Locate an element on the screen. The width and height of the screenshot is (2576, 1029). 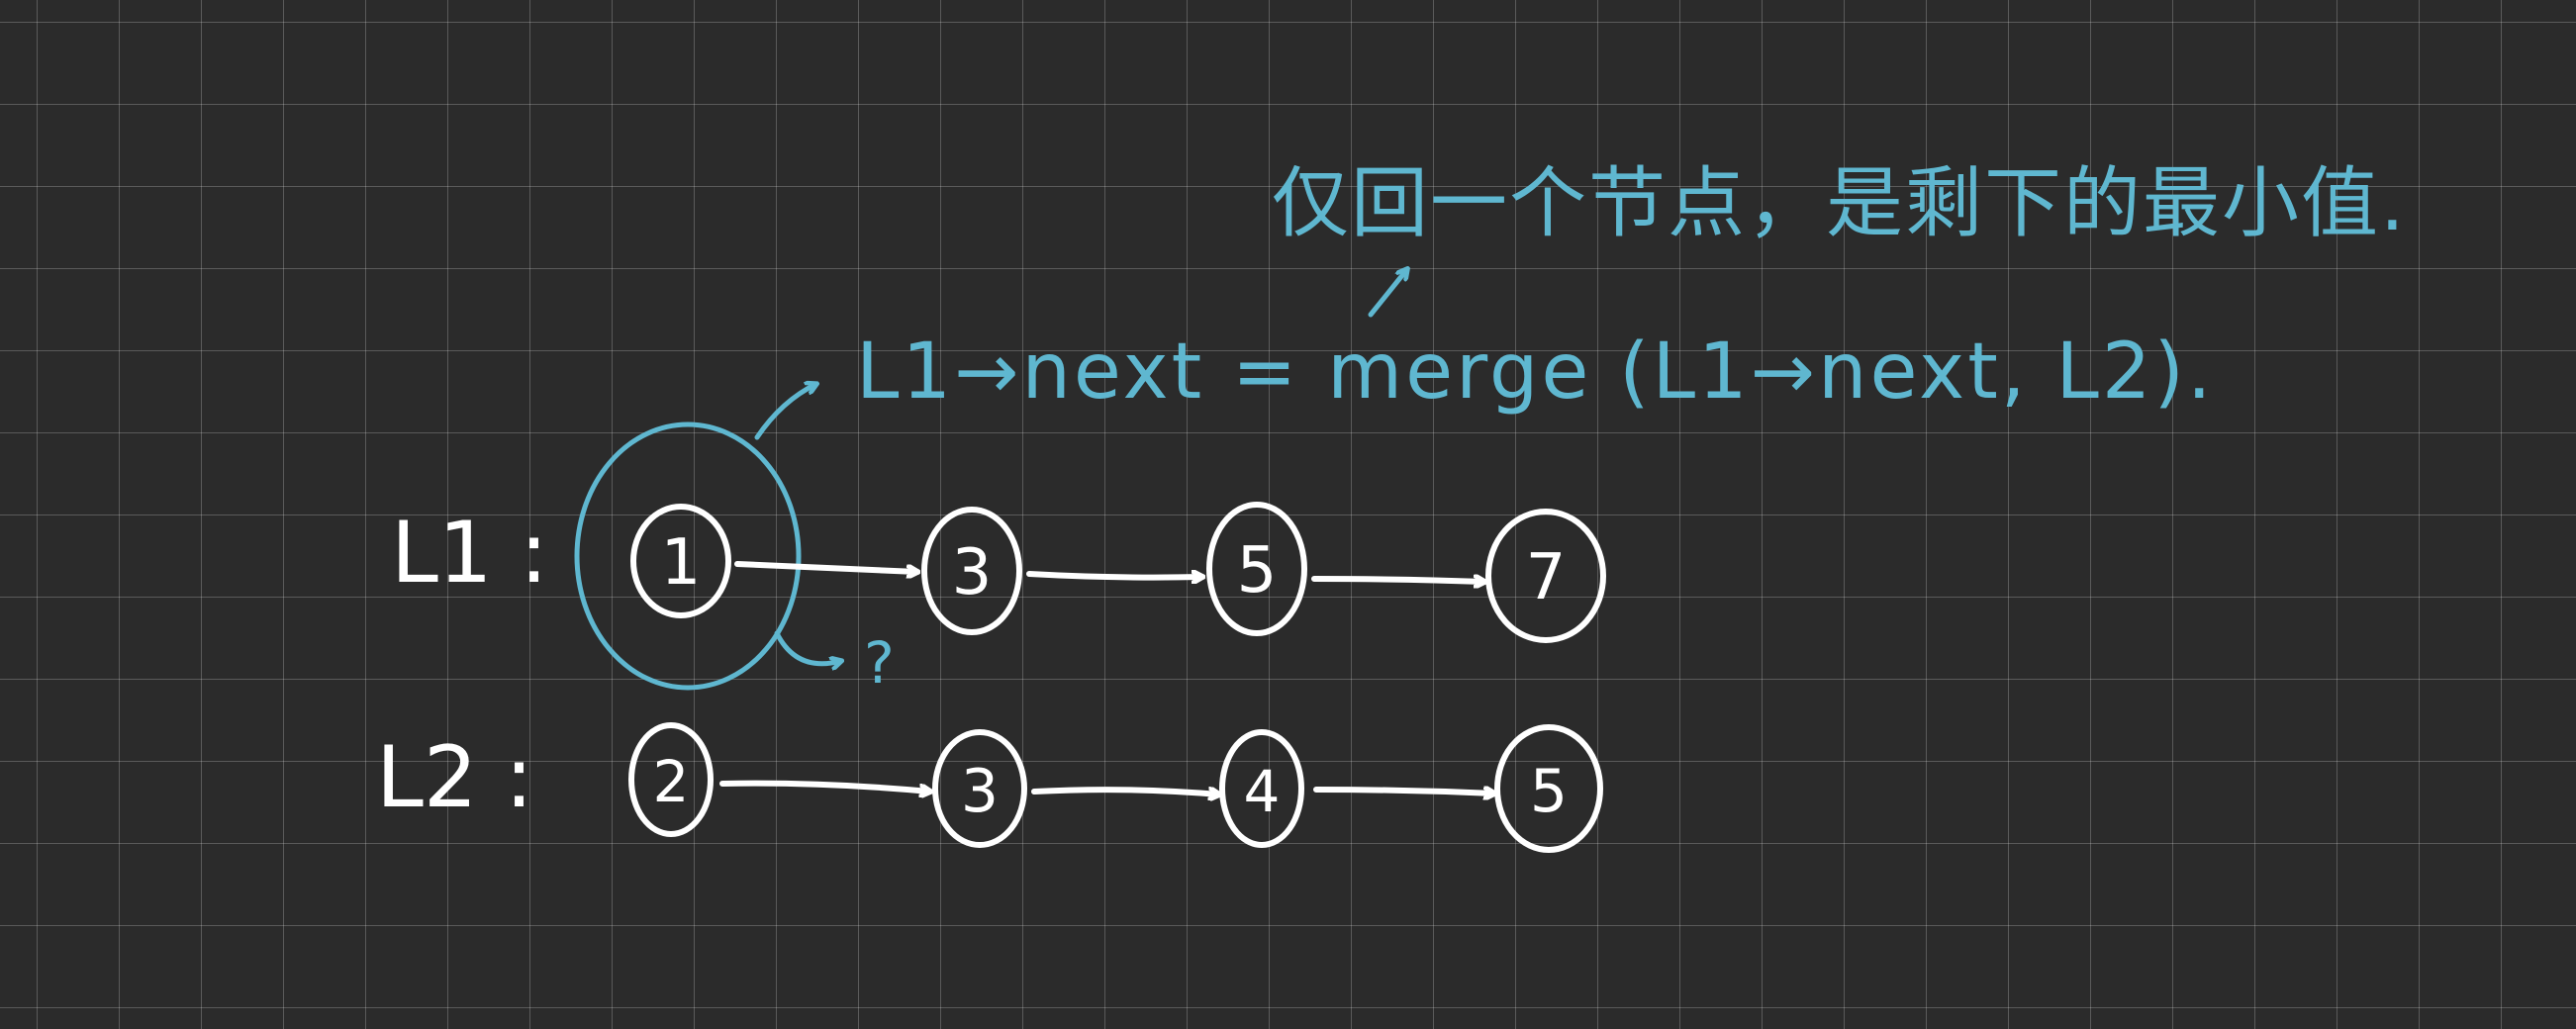
circle-to-formula-arrow is located at coordinates (785, 412).